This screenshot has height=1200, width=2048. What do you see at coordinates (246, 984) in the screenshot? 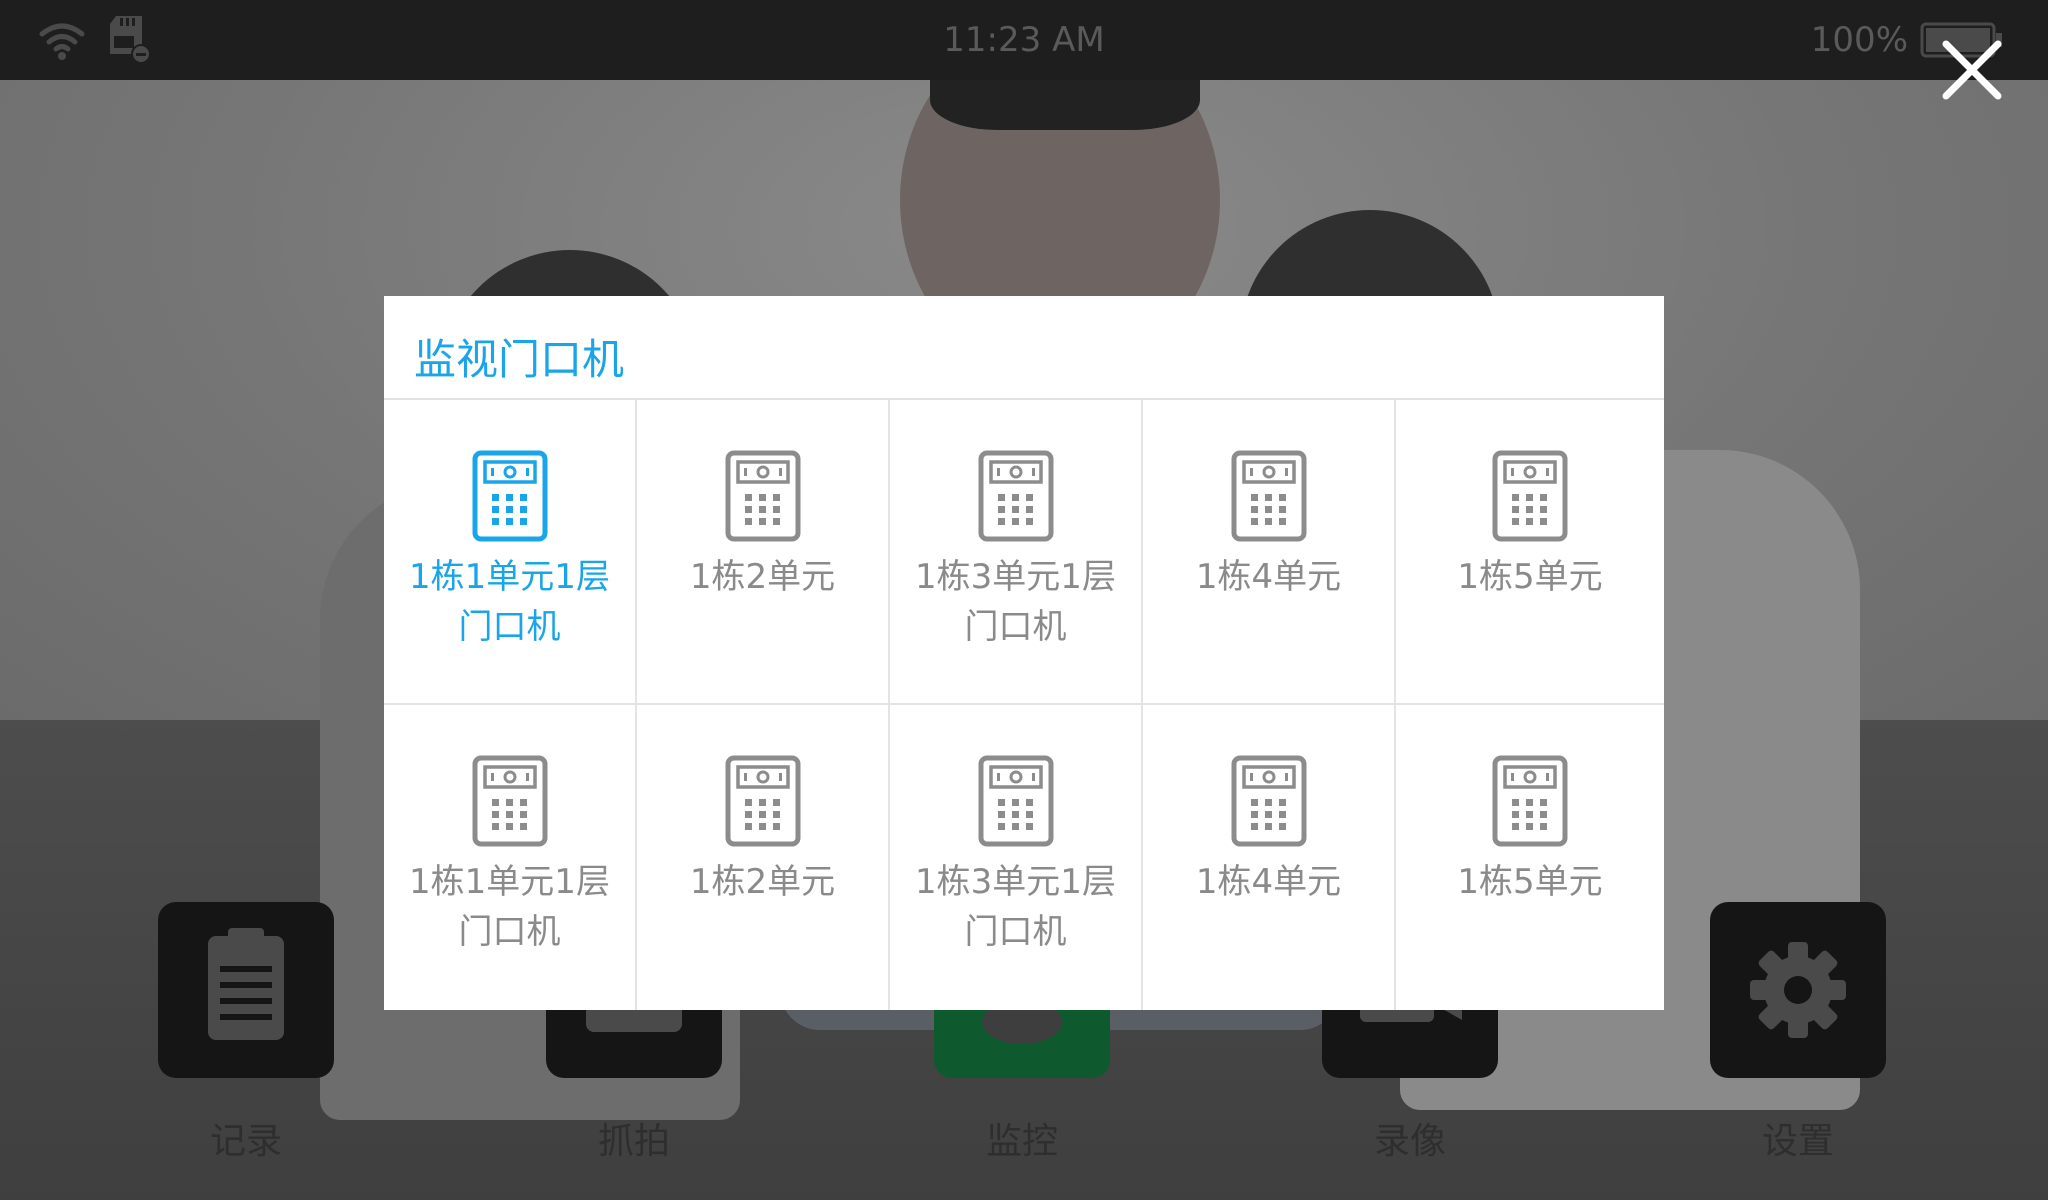
I see `clipboard-icon` at bounding box center [246, 984].